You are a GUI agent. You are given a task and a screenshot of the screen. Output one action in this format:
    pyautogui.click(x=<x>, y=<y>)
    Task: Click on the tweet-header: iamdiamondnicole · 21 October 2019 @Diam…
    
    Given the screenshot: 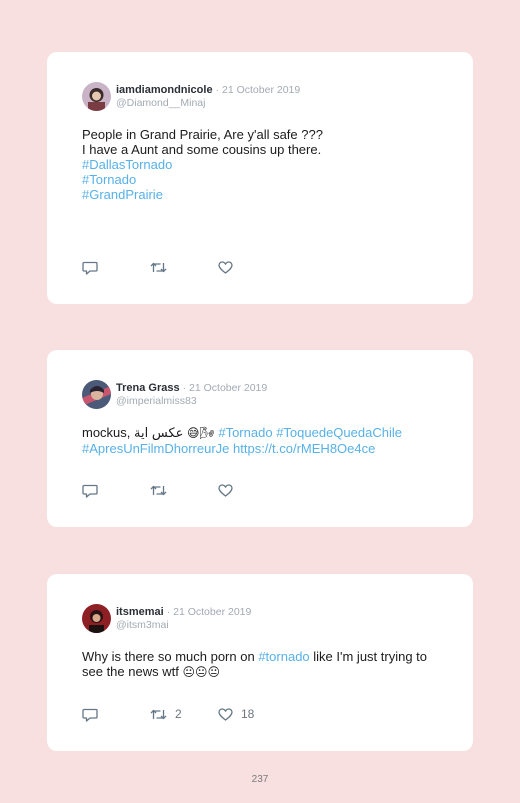 What is the action you would take?
    pyautogui.click(x=191, y=96)
    